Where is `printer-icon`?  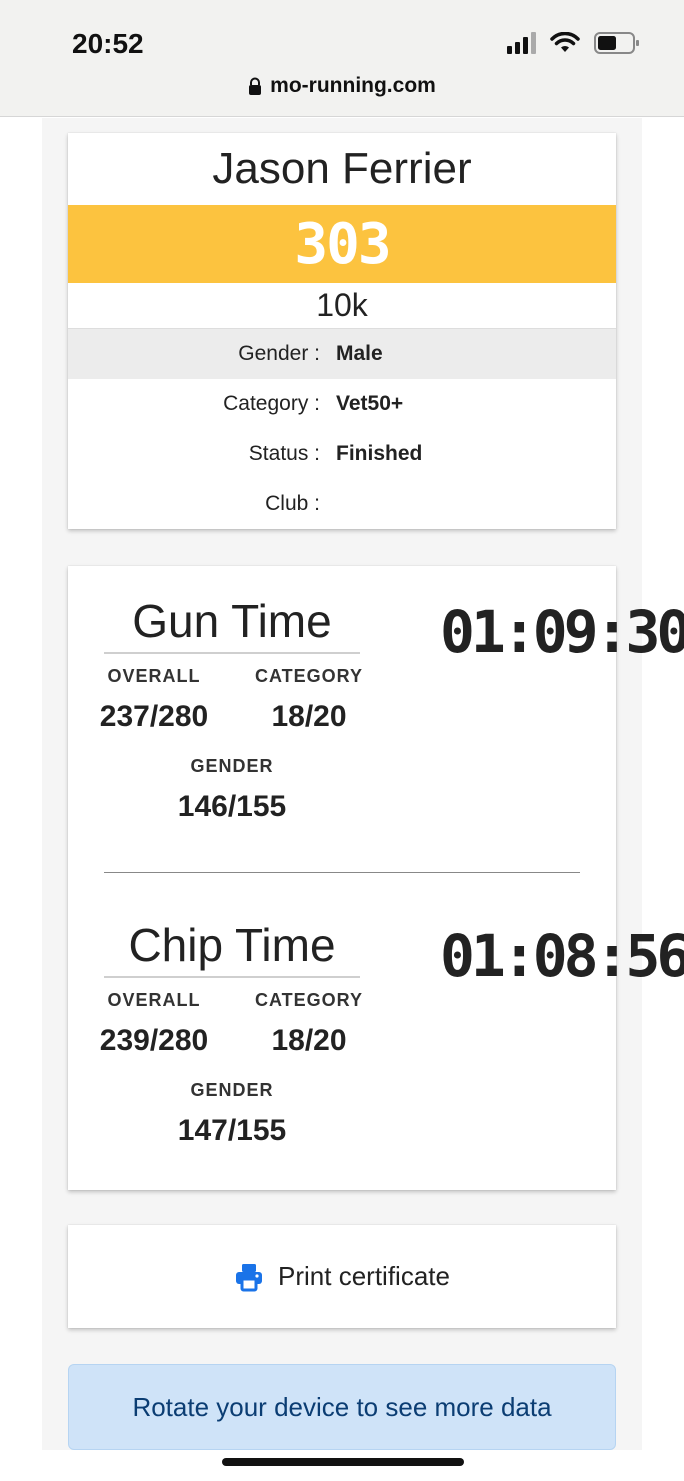 printer-icon is located at coordinates (249, 1277).